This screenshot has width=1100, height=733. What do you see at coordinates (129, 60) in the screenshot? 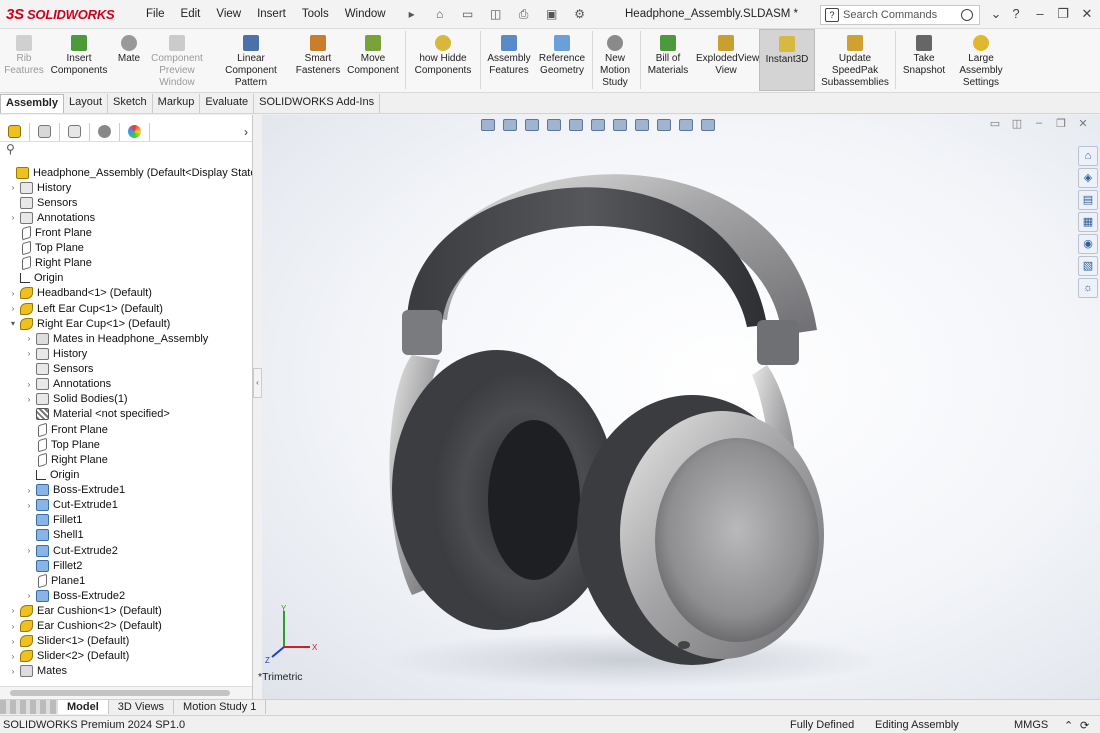
I see `mate-button: Mate` at bounding box center [129, 60].